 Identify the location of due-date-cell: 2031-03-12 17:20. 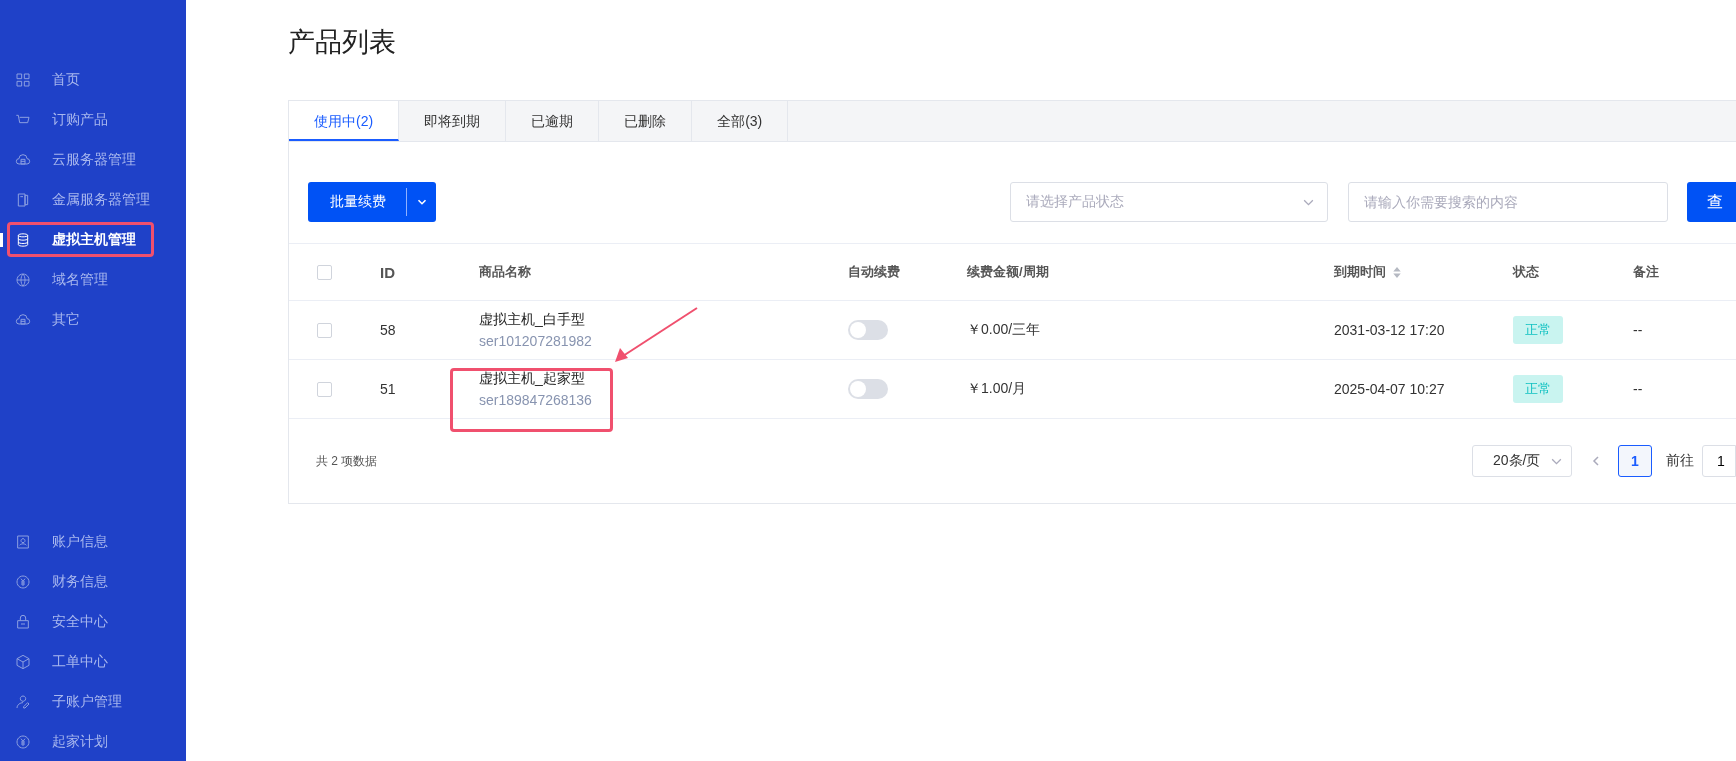
(1389, 330).